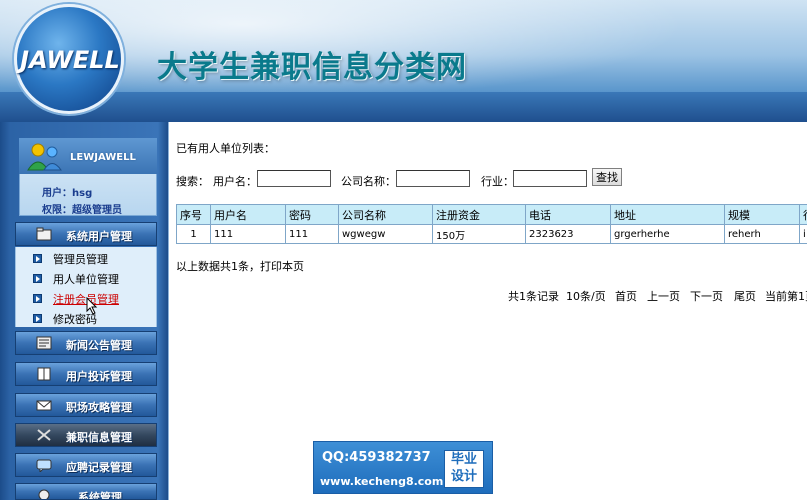 This screenshot has width=807, height=500. I want to click on menu-group-label: 系统用户管理, so click(99, 236).